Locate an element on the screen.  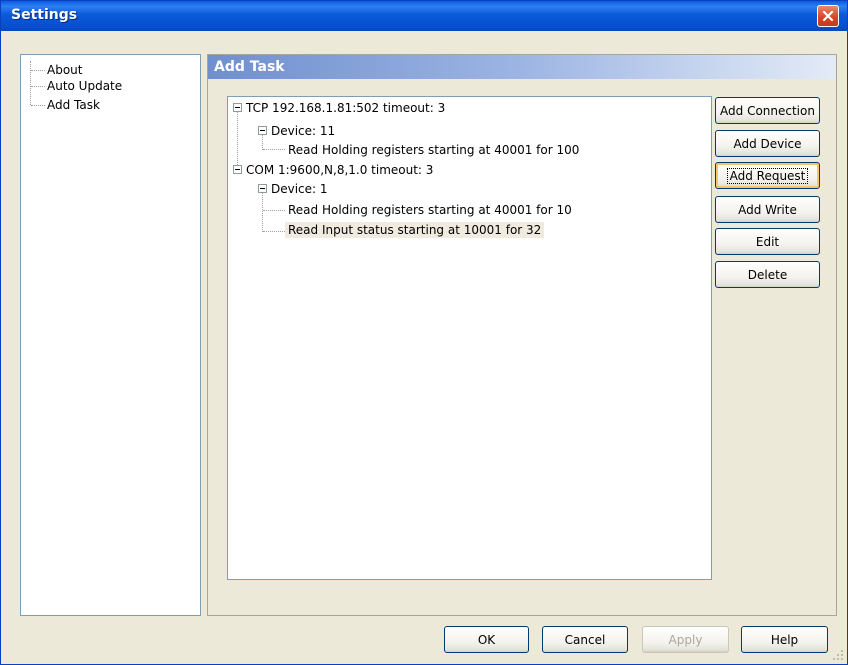
panel-header: Add Task is located at coordinates (522, 67).